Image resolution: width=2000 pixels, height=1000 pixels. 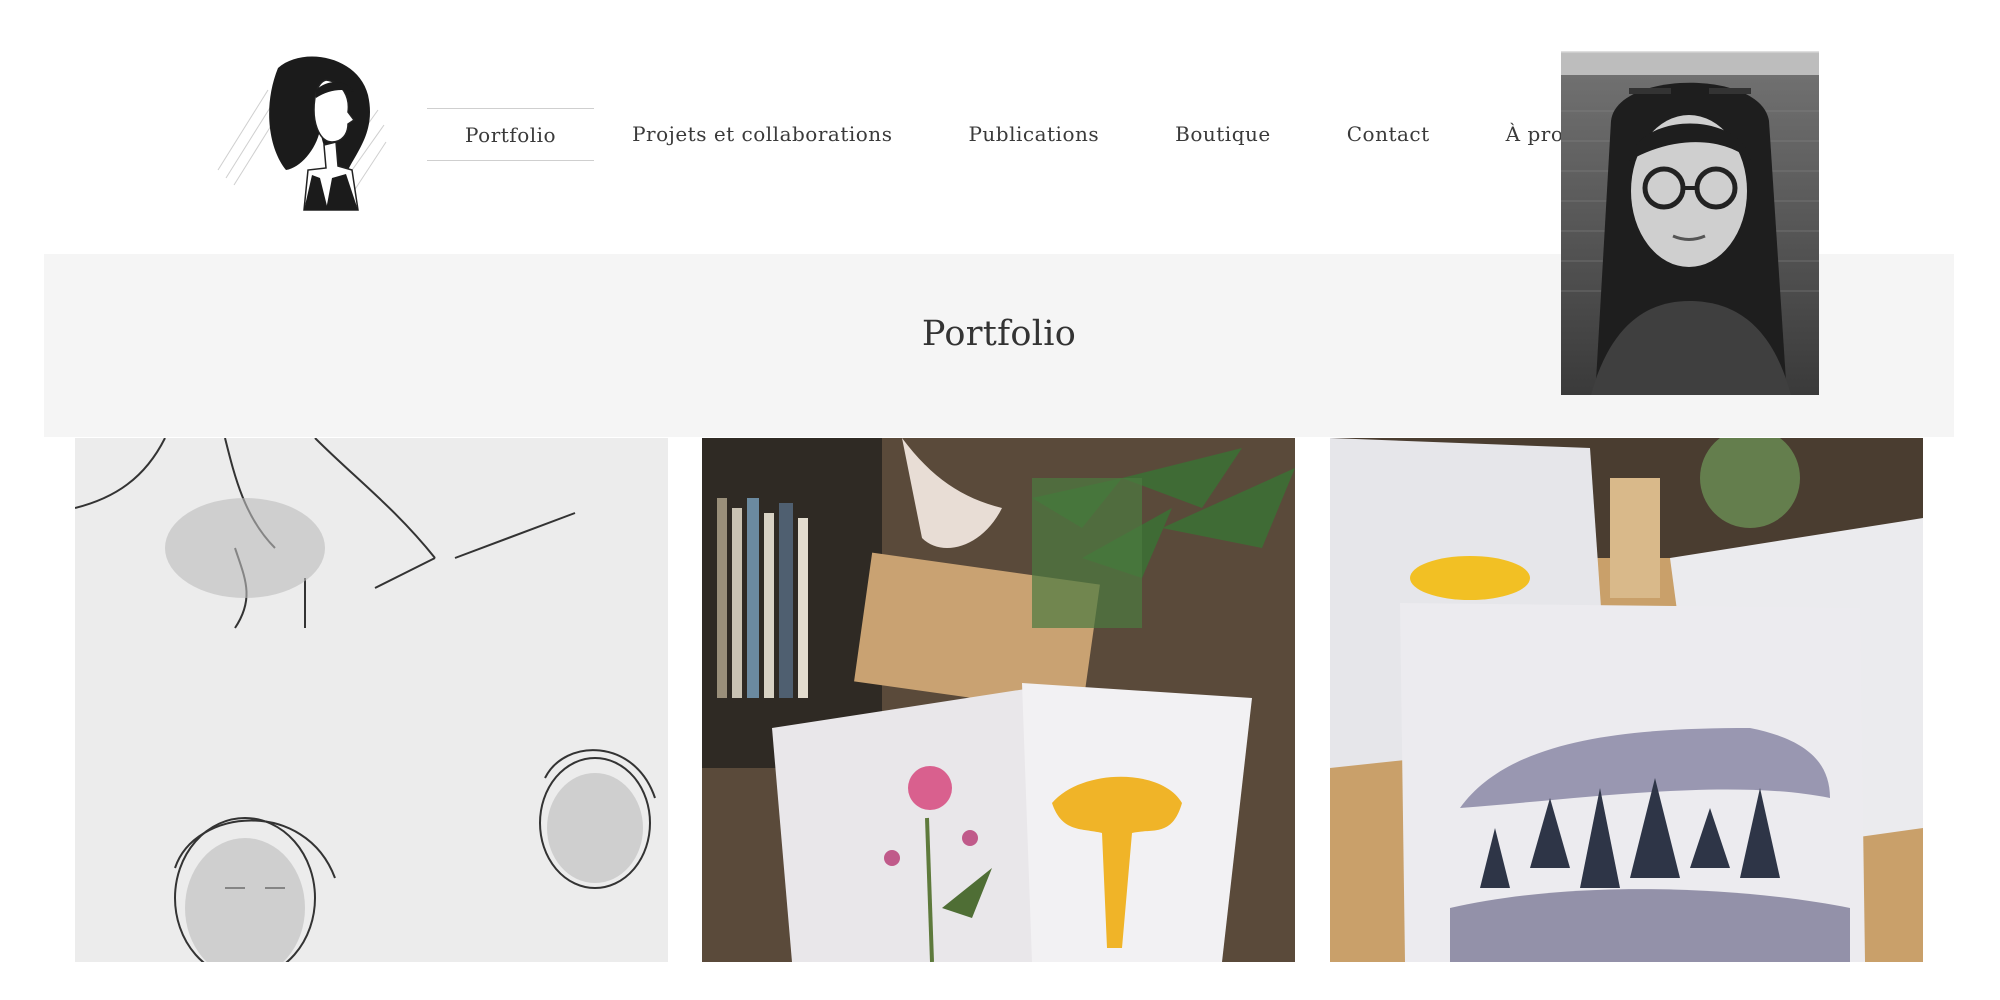 What do you see at coordinates (1223, 134) in the screenshot?
I see `nav-item-shop: Boutique` at bounding box center [1223, 134].